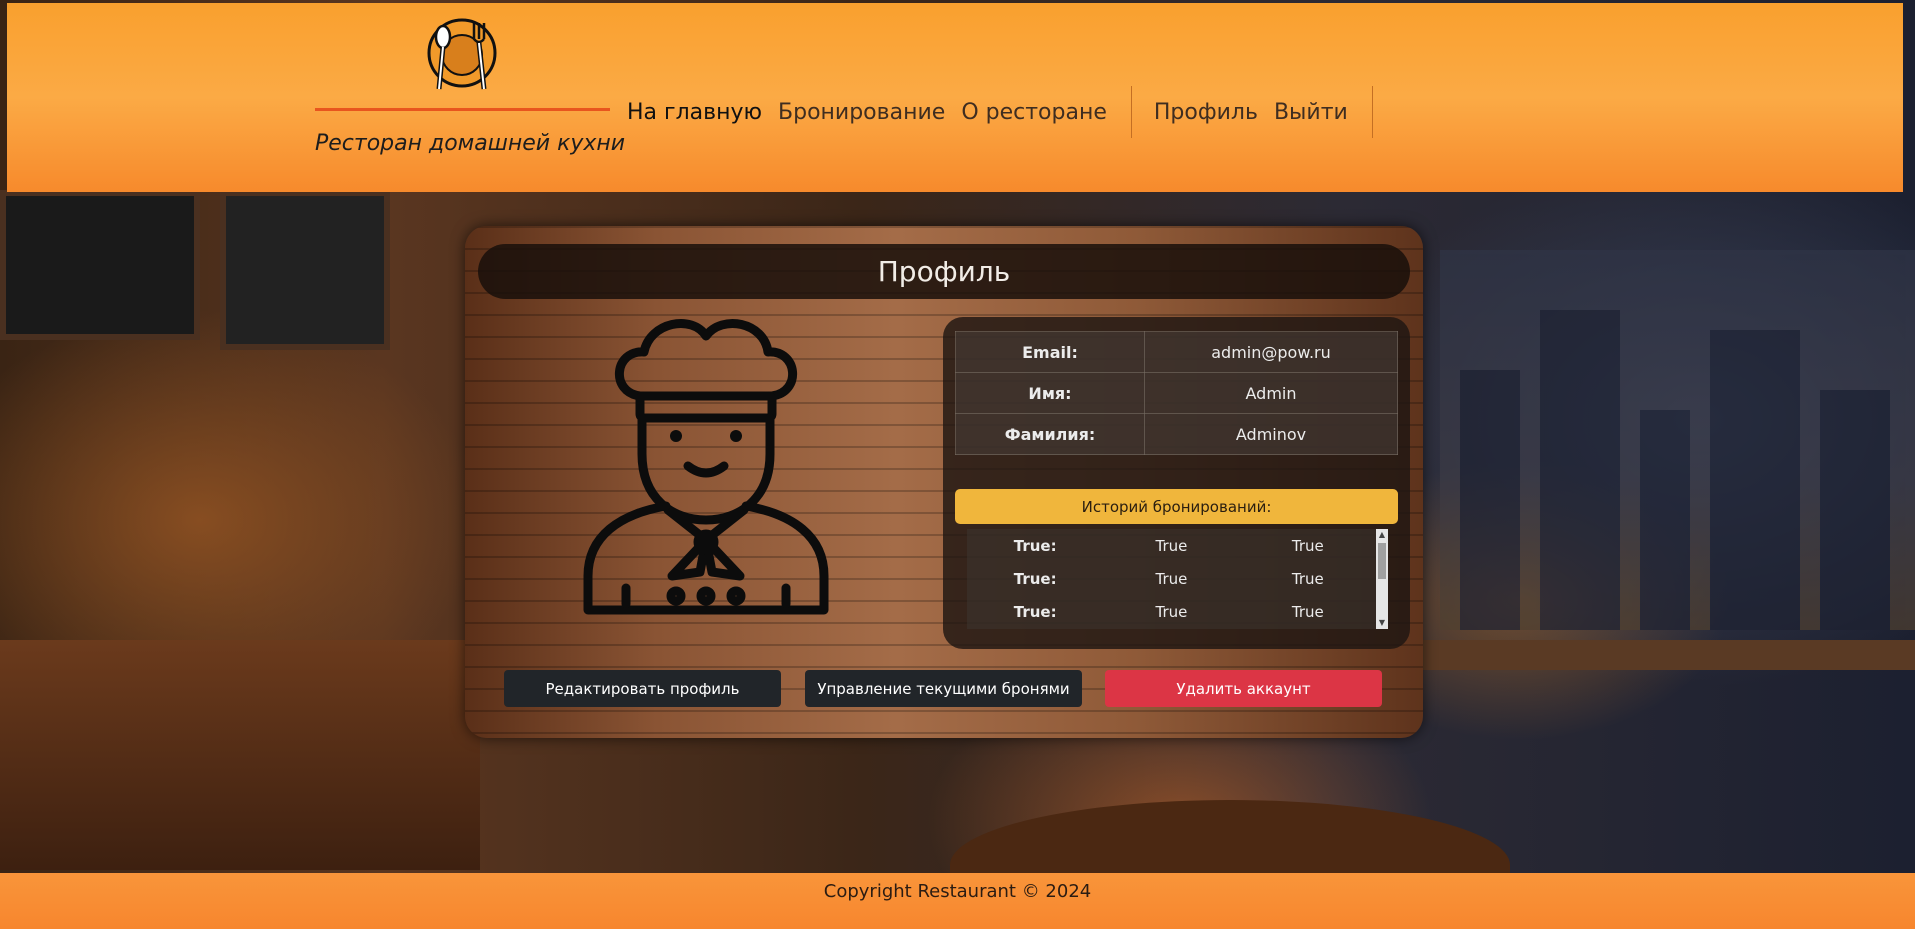 This screenshot has height=929, width=1915. I want to click on restaurant-logo-icon, so click(462, 55).